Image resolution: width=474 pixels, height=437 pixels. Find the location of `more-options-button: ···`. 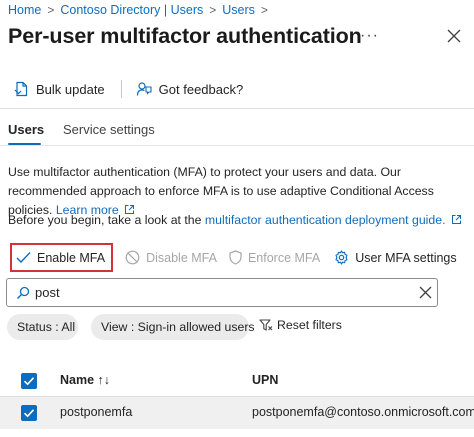

more-options-button: ··· is located at coordinates (369, 36).